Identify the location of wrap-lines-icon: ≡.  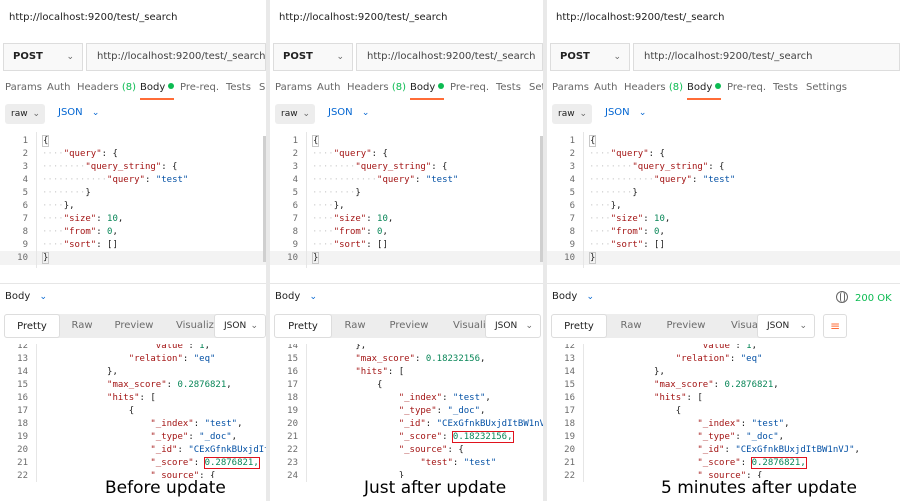
(835, 326).